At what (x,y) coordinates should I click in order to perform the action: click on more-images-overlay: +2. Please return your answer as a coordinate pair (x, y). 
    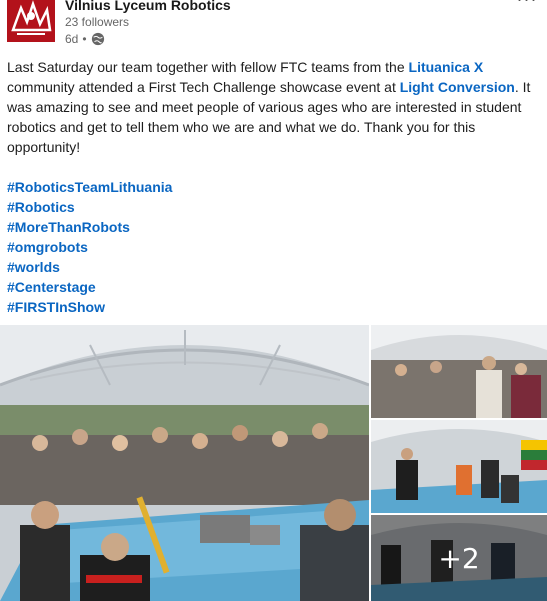
    Looking at the image, I should click on (459, 558).